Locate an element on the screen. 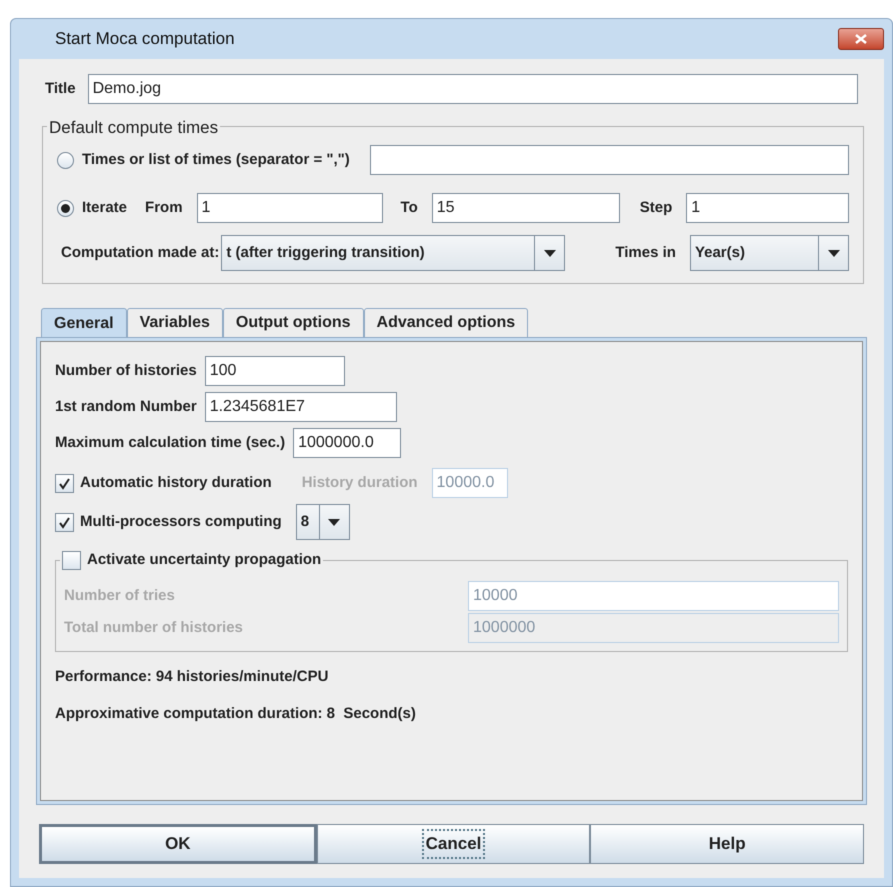 Image resolution: width=893 pixels, height=887 pixels. dropdown: t (after triggering transition) is located at coordinates (393, 253).